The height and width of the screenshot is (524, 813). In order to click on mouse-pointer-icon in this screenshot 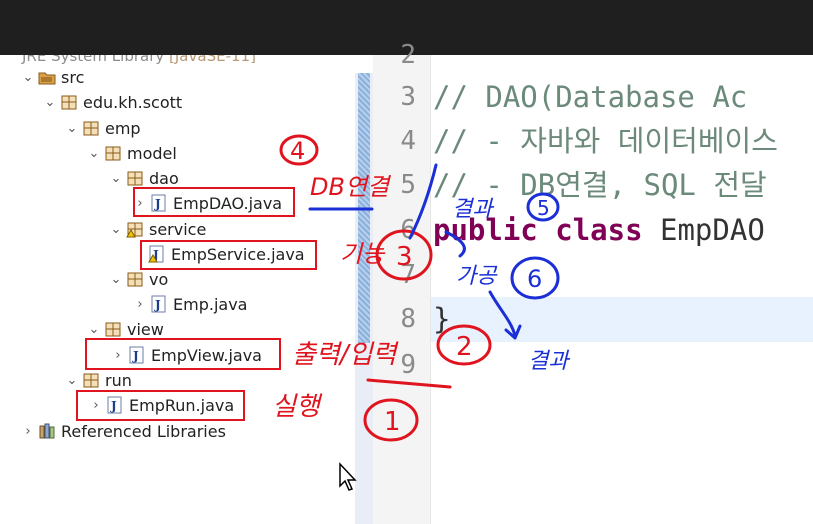, I will do `click(348, 479)`.